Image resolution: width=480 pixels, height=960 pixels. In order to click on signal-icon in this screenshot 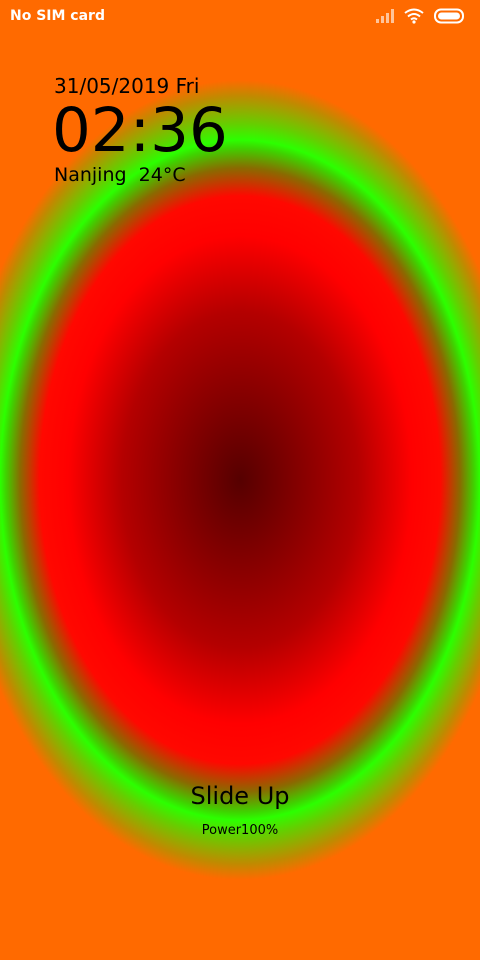, I will do `click(385, 16)`.